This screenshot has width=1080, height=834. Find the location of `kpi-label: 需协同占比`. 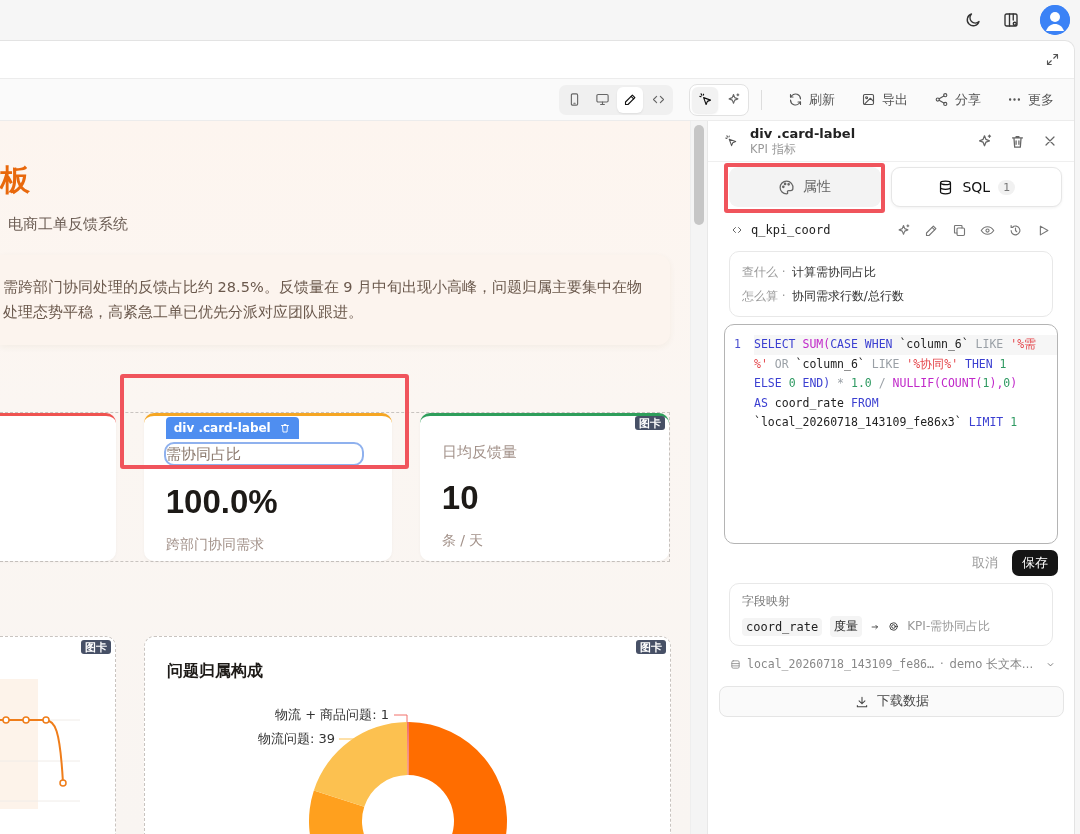

kpi-label: 需协同占比 is located at coordinates (263, 454).